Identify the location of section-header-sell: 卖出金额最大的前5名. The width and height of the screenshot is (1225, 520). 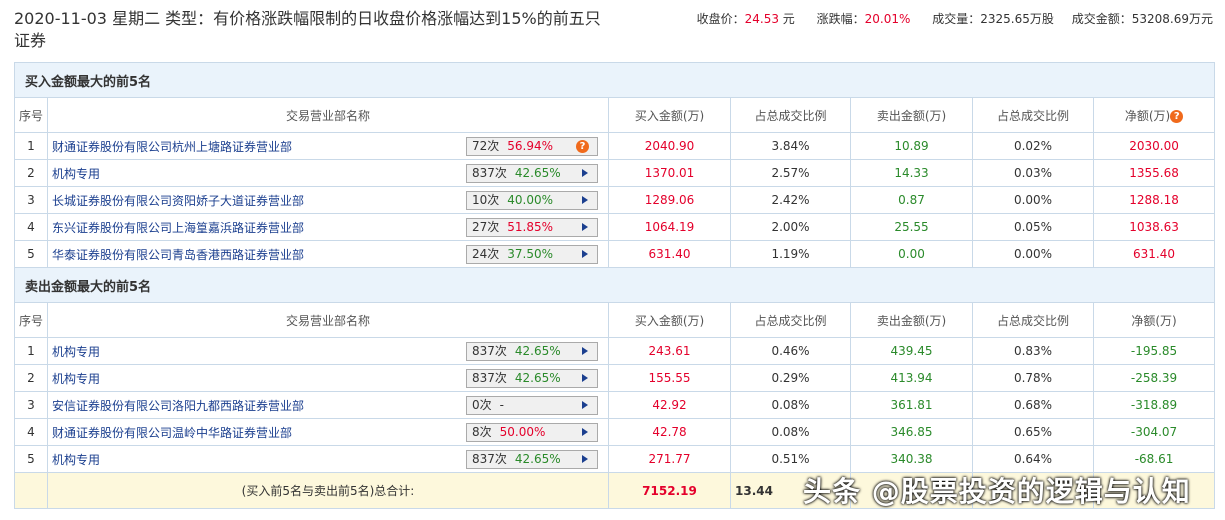
(614, 285).